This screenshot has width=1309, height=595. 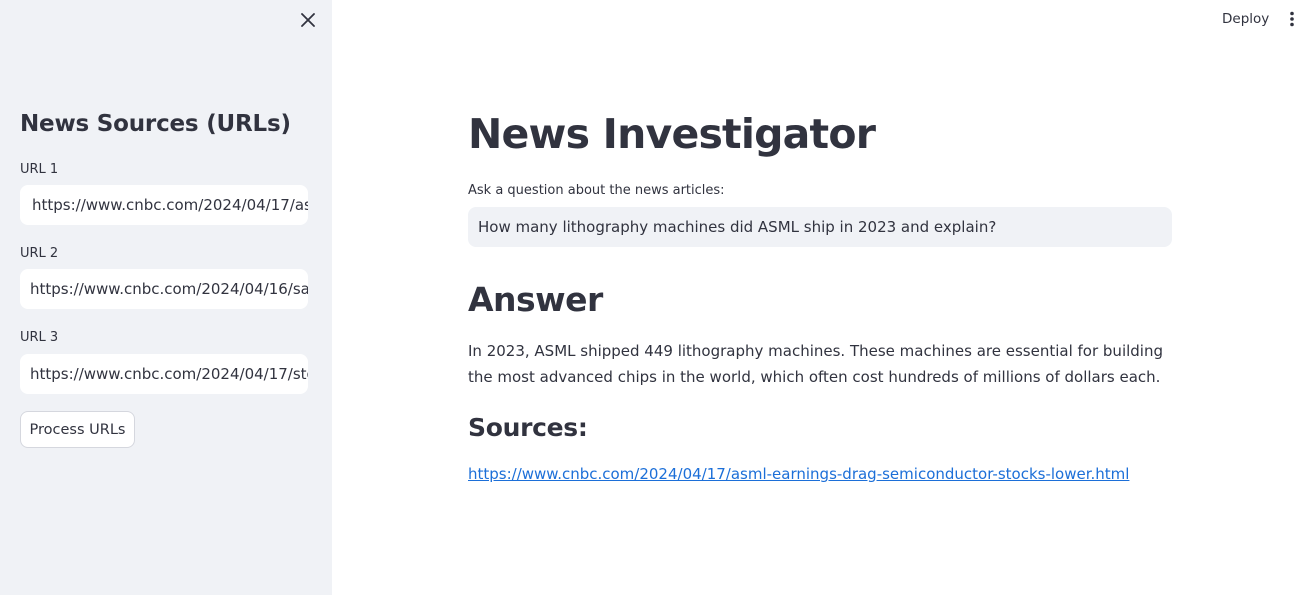 I want to click on sources-heading: Sources:, so click(x=528, y=427).